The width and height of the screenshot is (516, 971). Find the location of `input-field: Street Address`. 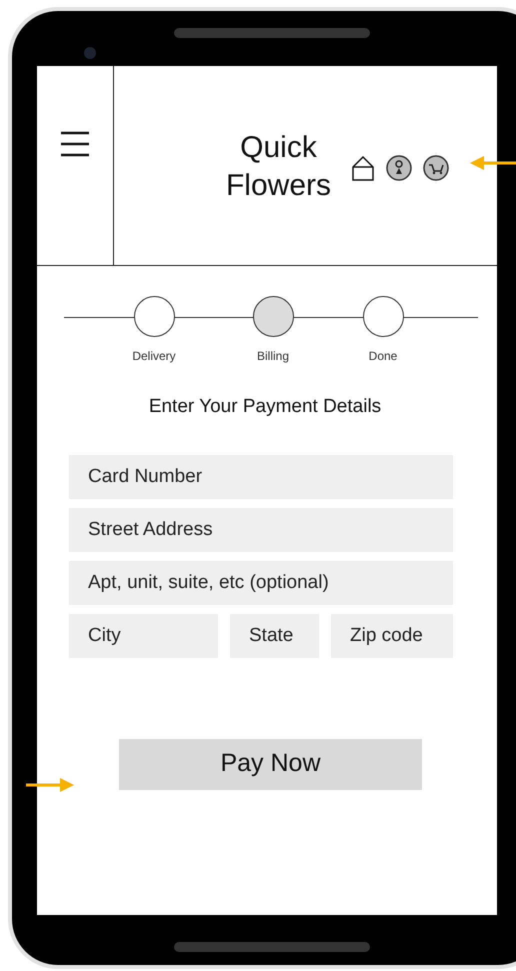

input-field: Street Address is located at coordinates (261, 530).